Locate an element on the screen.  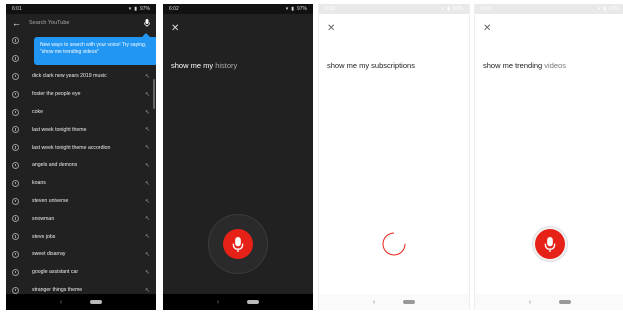
scrollbar is located at coordinates (154, 94).